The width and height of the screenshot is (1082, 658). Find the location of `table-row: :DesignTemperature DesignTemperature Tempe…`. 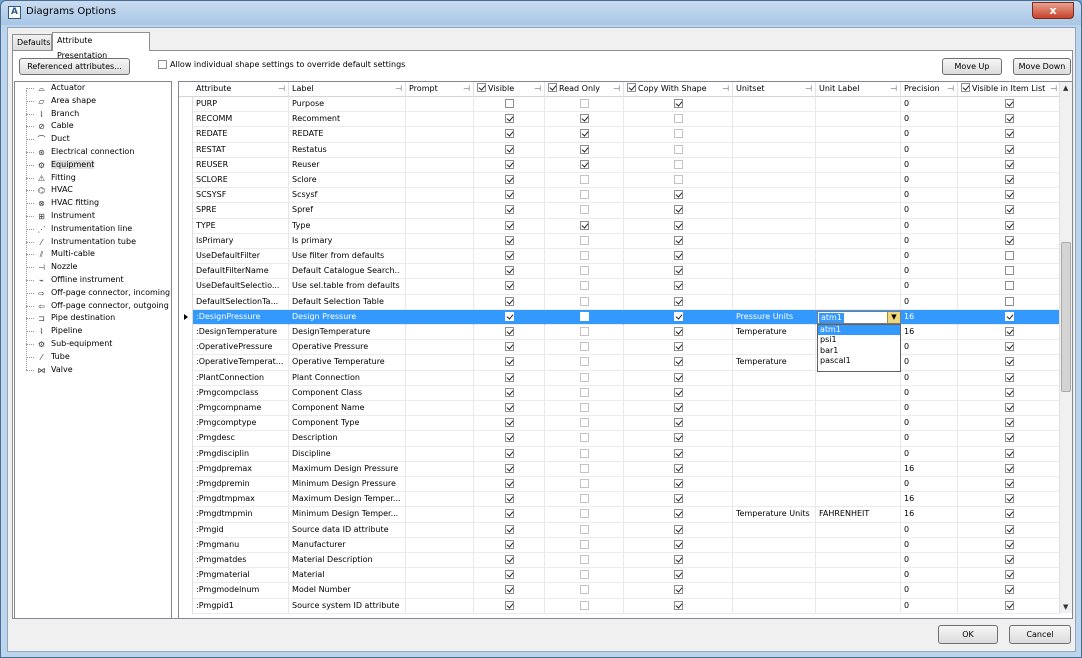

table-row: :DesignTemperature DesignTemperature Tempe… is located at coordinates (624, 333).